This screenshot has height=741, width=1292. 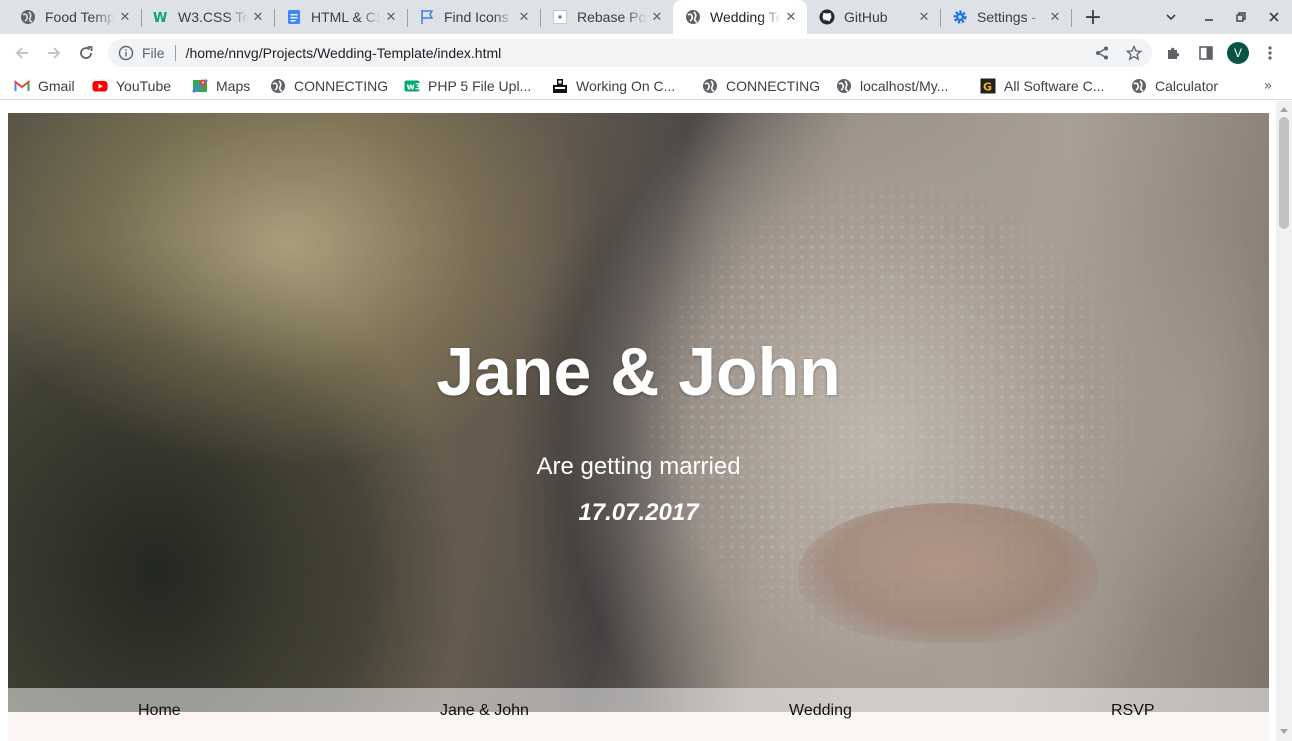 I want to click on bookmarks-overflow-button: », so click(x=1268, y=86).